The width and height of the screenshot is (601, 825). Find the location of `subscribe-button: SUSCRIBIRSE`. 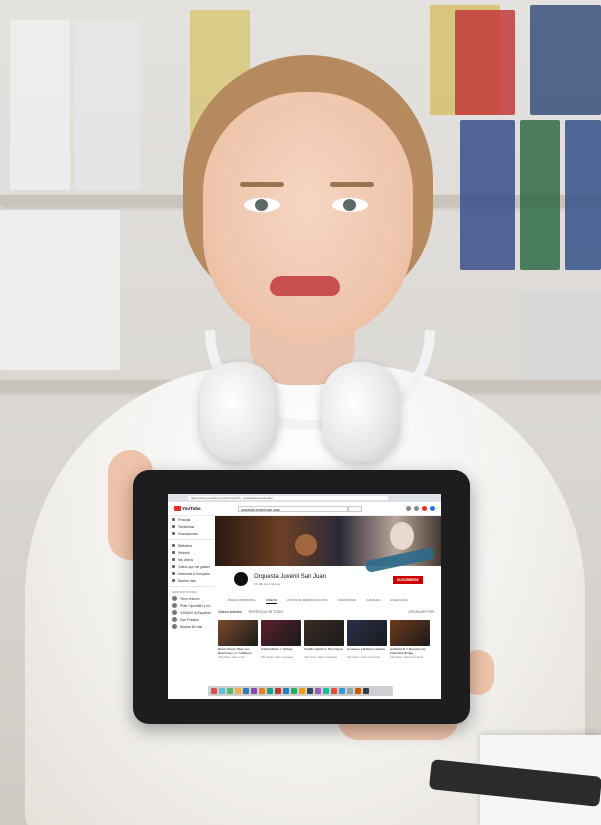

subscribe-button: SUSCRIBIRSE is located at coordinates (408, 580).